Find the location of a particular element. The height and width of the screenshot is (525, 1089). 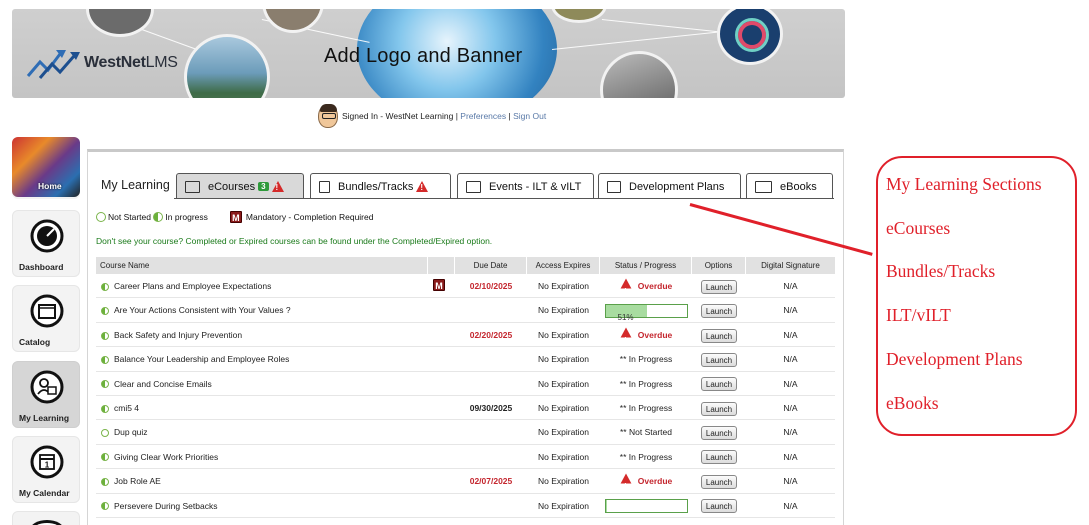

nav-item-label: Dashboard is located at coordinates (41, 267).